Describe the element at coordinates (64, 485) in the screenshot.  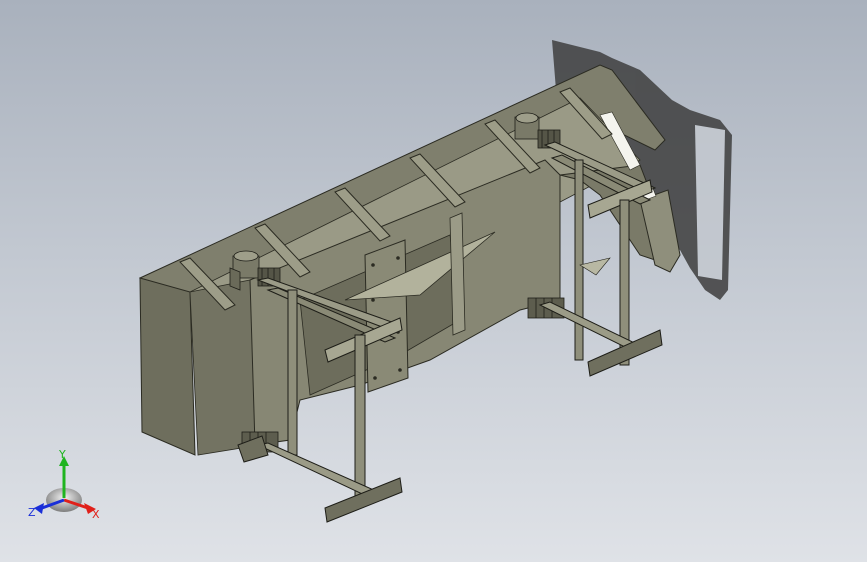
I see `axis-triad: Y X Z` at that location.